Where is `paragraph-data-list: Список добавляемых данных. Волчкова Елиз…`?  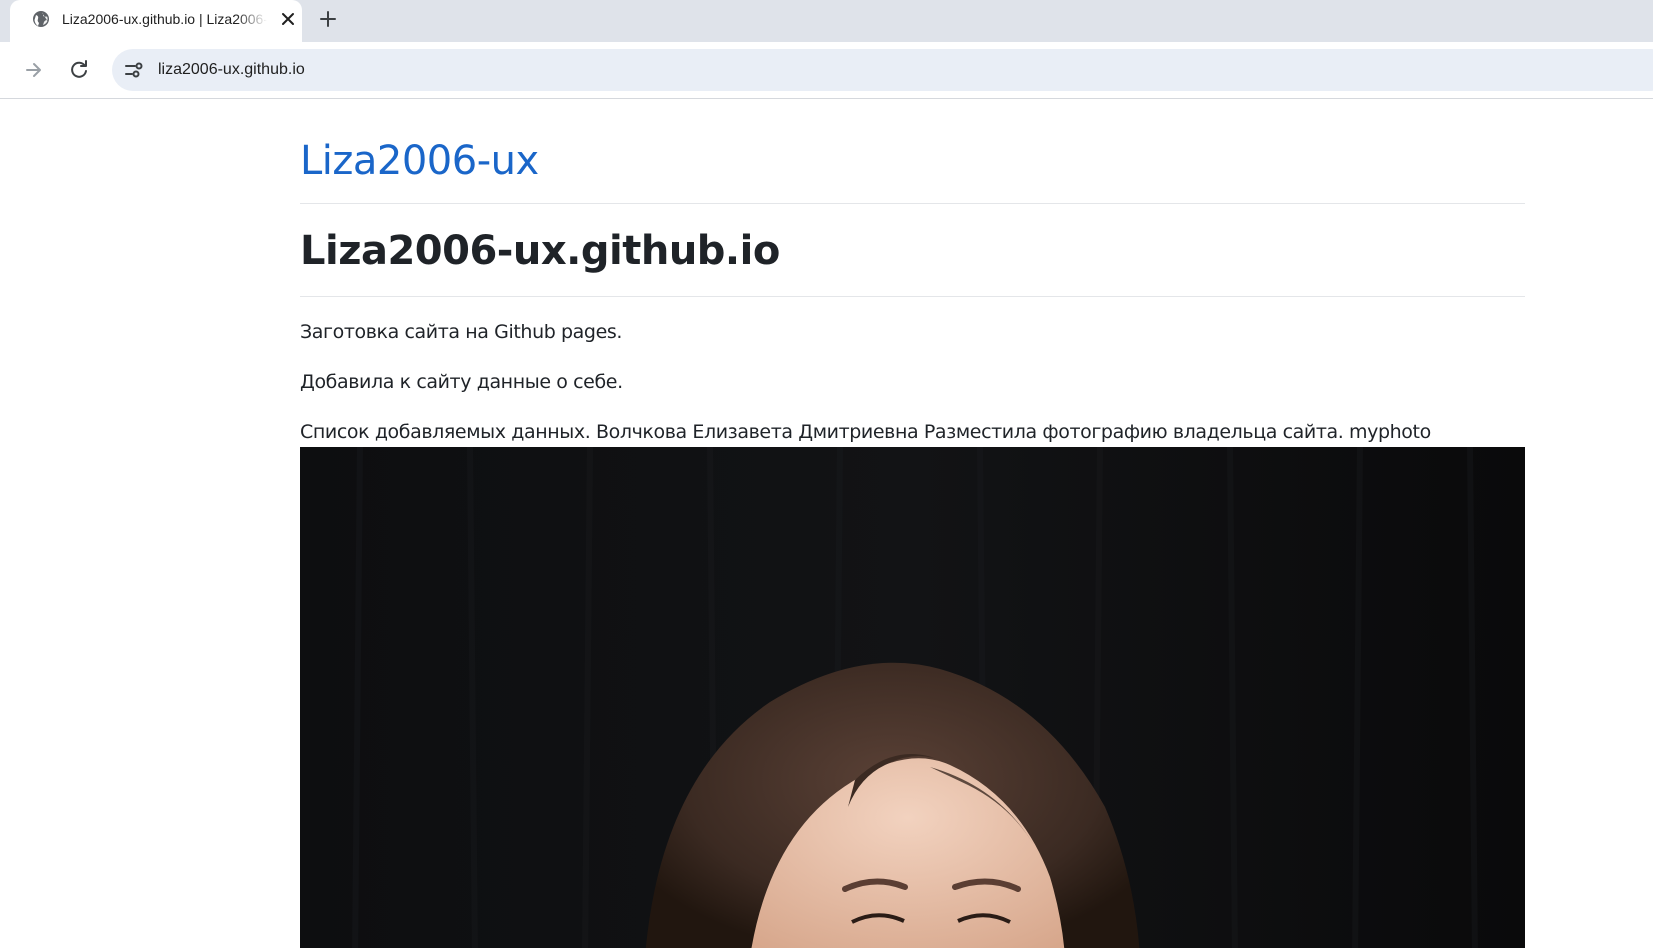
paragraph-data-list: Список добавляемых данных. Волчкова Елиз… is located at coordinates (865, 432).